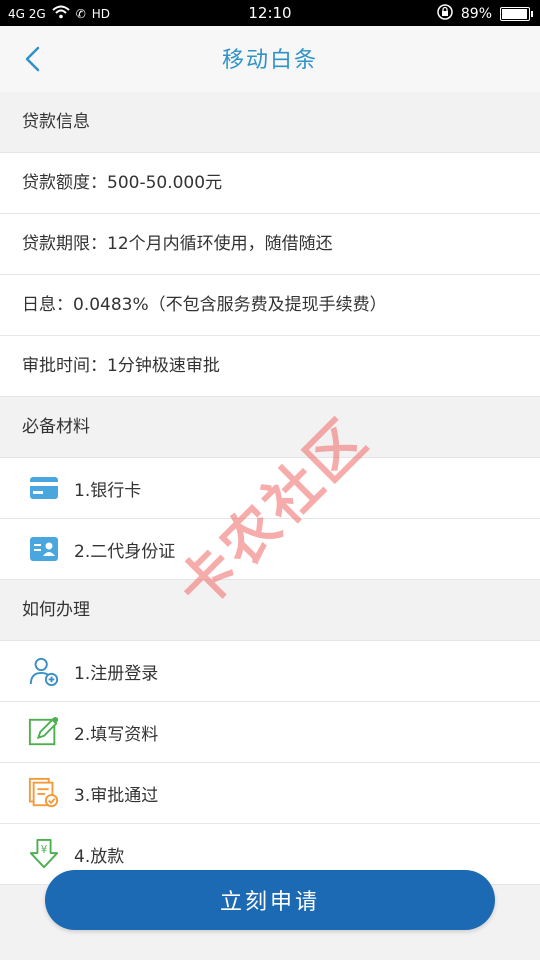 Image resolution: width=540 pixels, height=960 pixels. I want to click on loan-amount-row: 贷款额度：500-50.000元, so click(270, 183).